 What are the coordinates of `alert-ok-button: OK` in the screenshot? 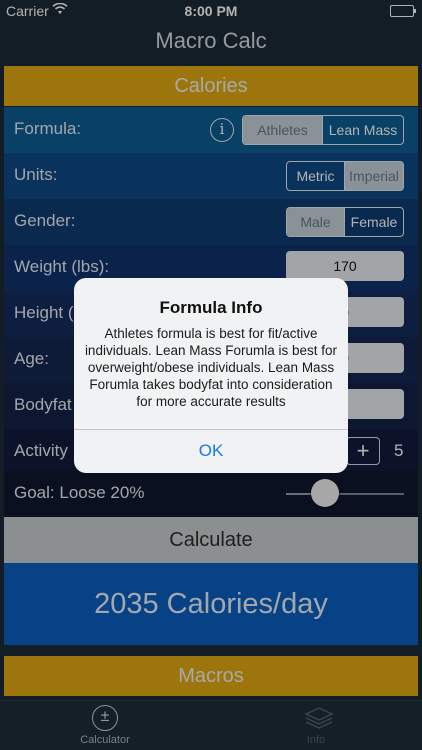 It's located at (211, 451).